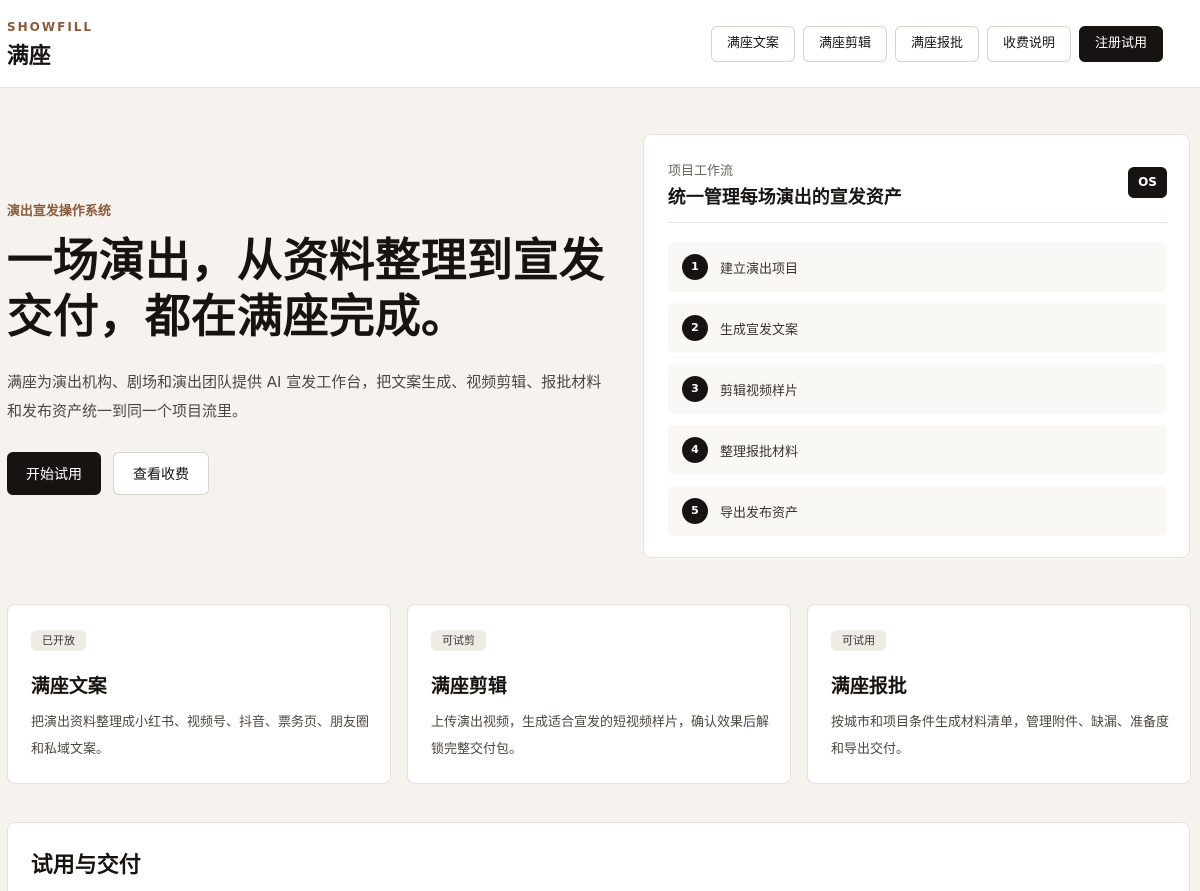 Image resolution: width=1200 pixels, height=891 pixels. Describe the element at coordinates (917, 450) in the screenshot. I see `workflow-step: 4 整理报批材料` at that location.